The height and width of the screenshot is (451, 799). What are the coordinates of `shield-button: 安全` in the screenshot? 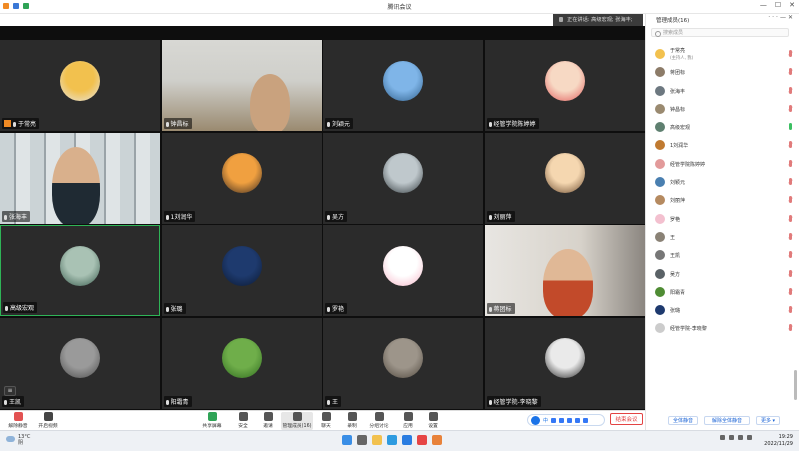 It's located at (243, 421).